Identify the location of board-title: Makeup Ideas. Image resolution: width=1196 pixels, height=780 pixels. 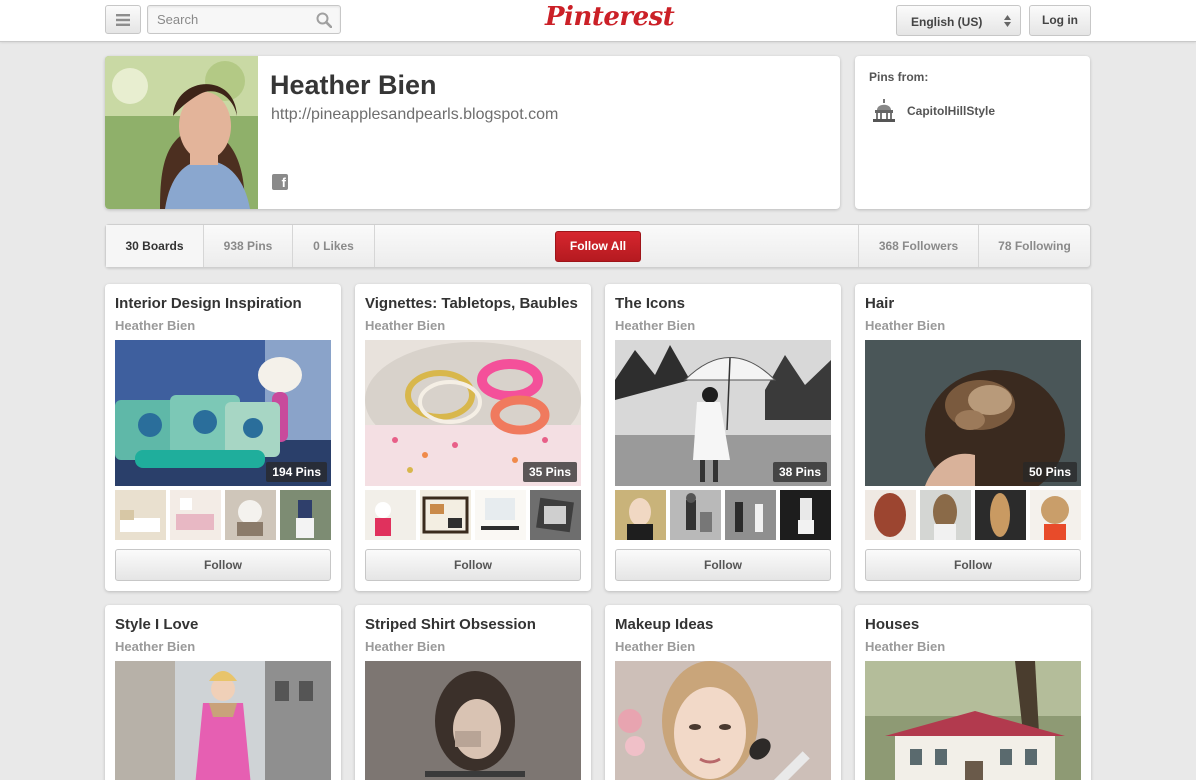
(664, 624).